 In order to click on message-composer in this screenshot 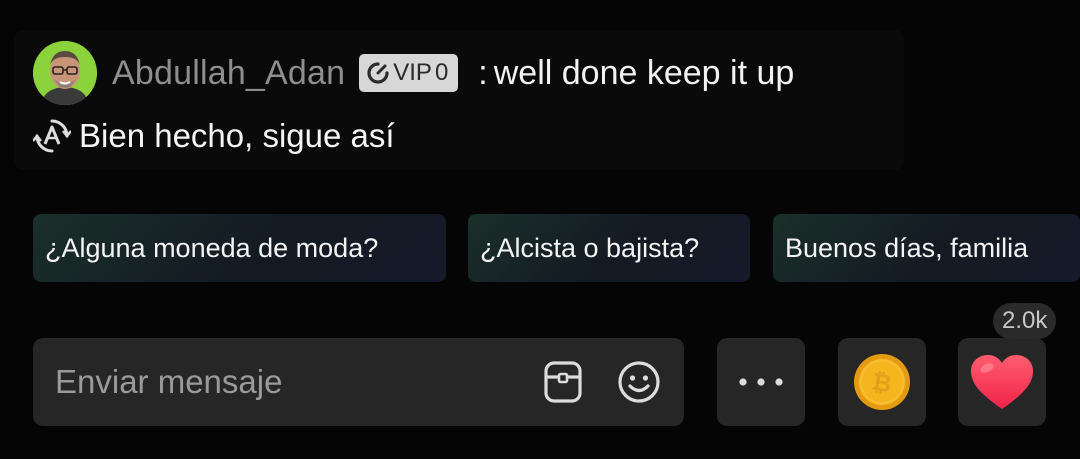, I will do `click(358, 382)`.